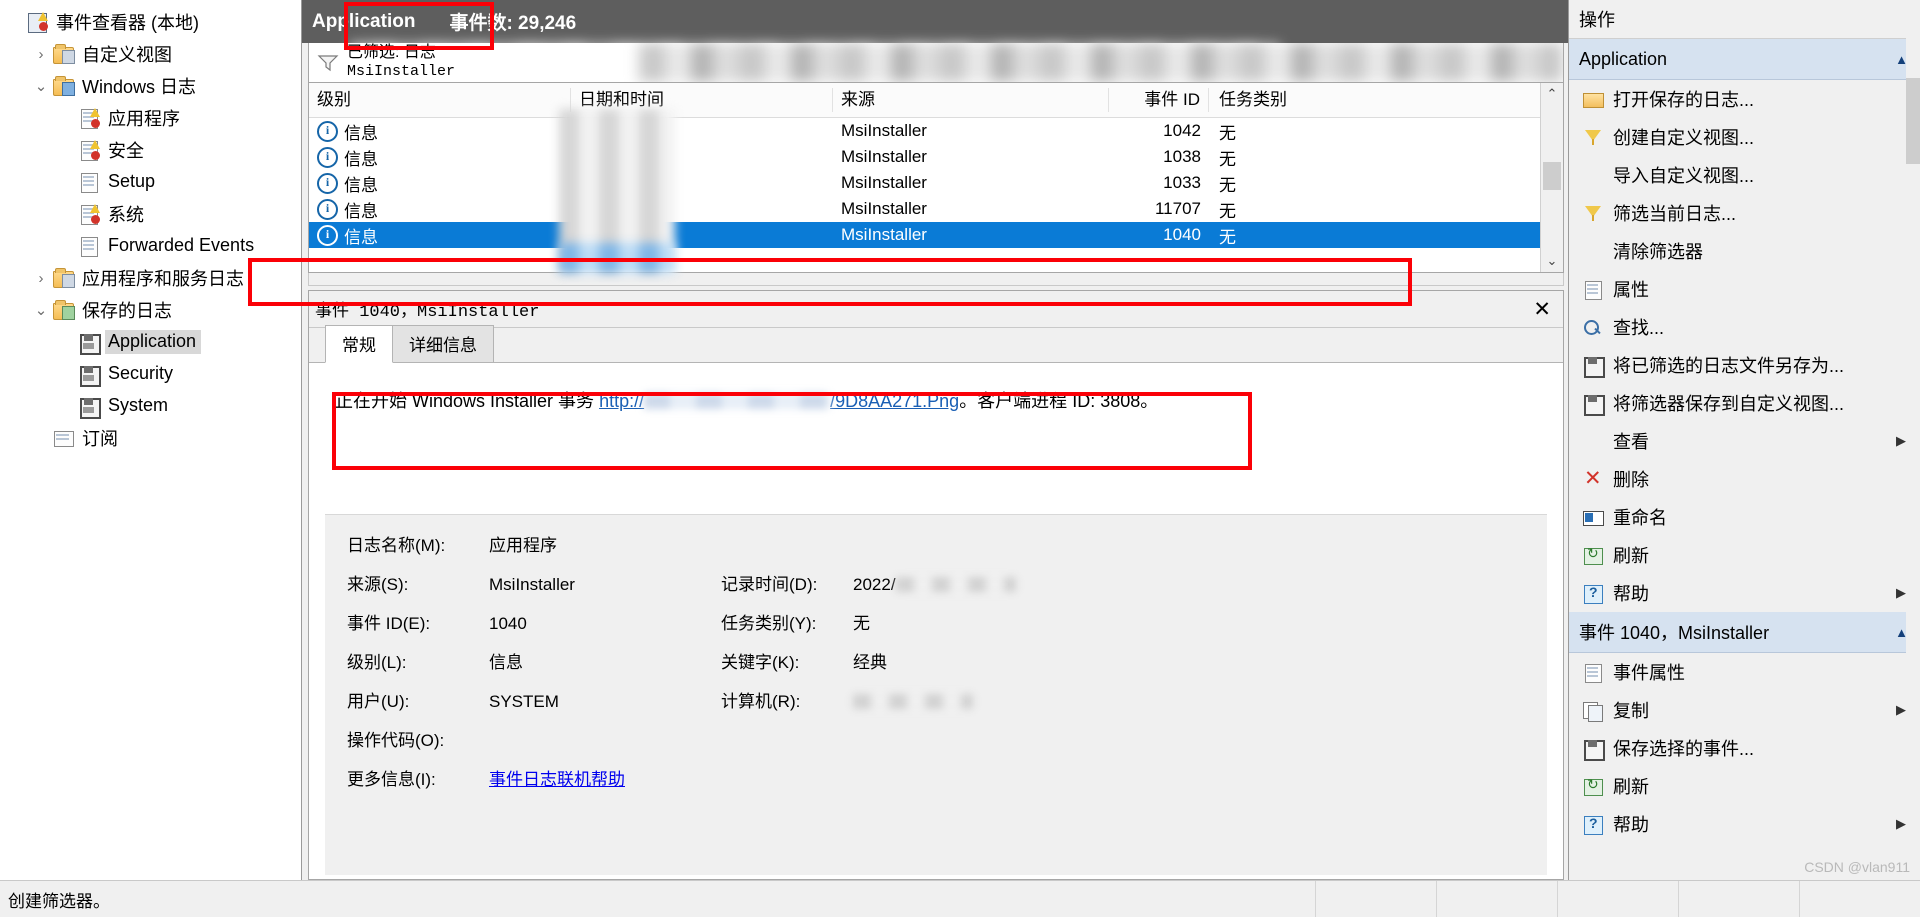 The image size is (1920, 917). What do you see at coordinates (150, 182) in the screenshot?
I see `tree-item-setup: ›Setup` at bounding box center [150, 182].